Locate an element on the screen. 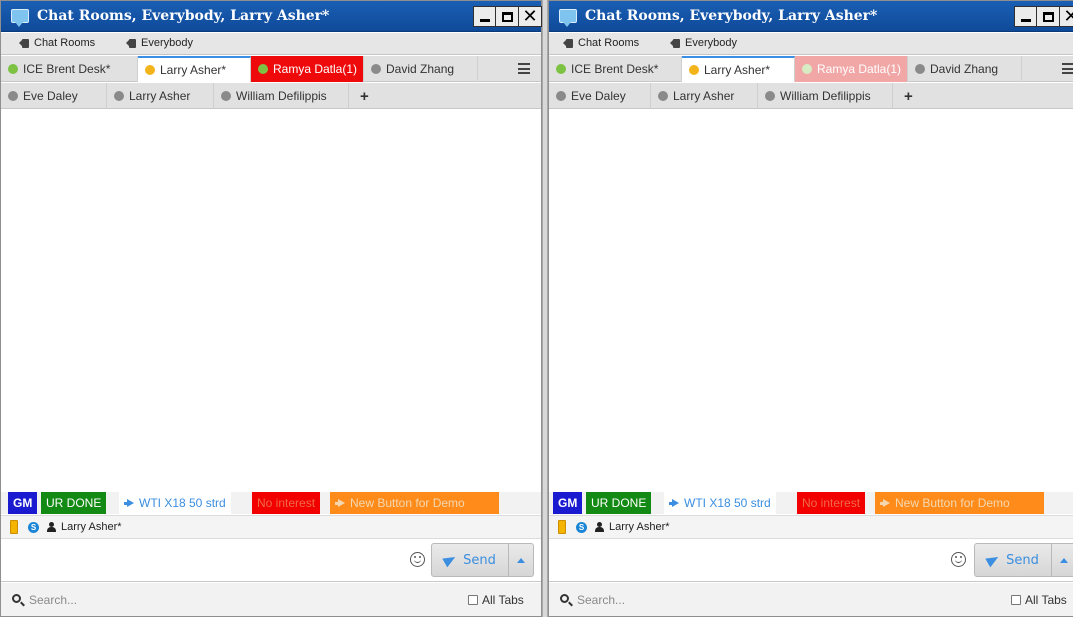 This screenshot has height=617, width=1073. tab-label: Larry Asher is located at coordinates (704, 96).